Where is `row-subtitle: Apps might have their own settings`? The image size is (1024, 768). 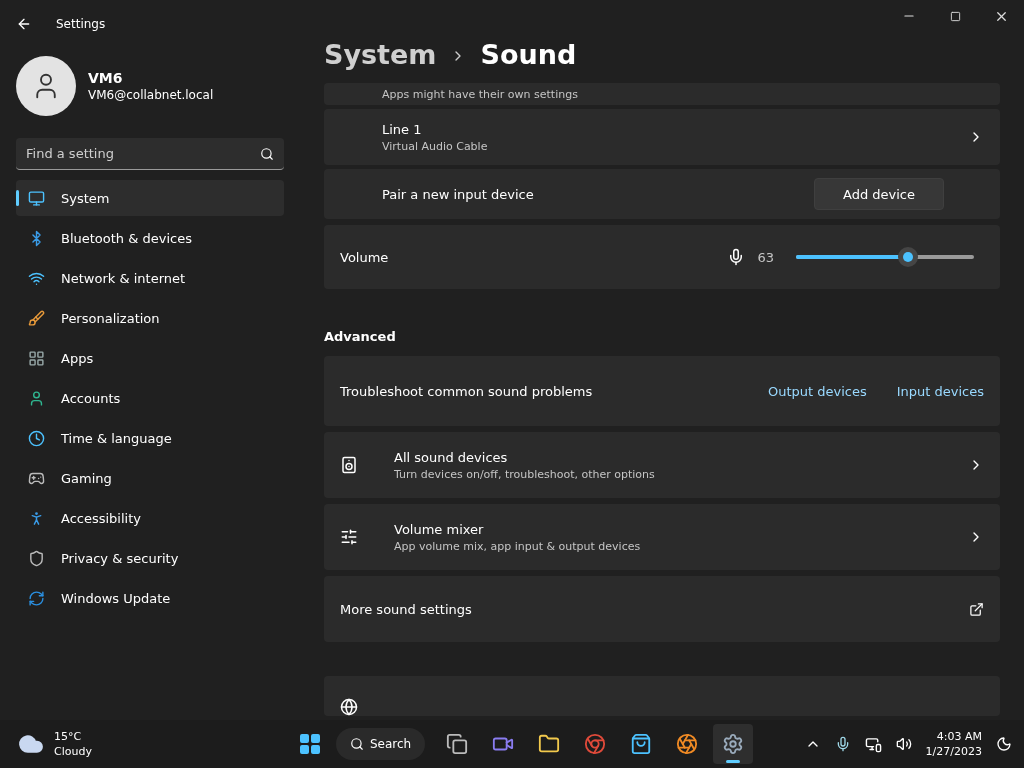
row-subtitle: Apps might have their own settings is located at coordinates (480, 94).